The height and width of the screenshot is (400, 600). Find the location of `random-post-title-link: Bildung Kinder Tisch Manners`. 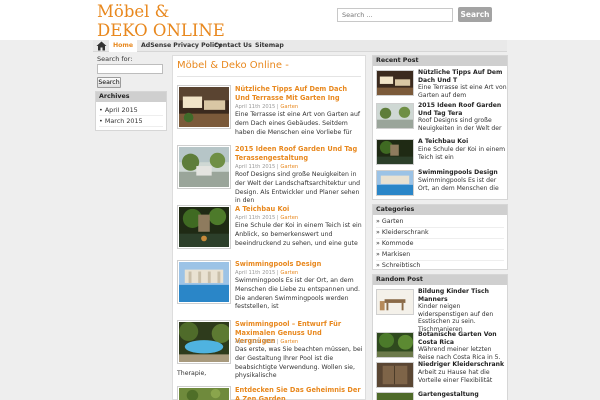

random-post-title-link: Bildung Kinder Tisch Manners is located at coordinates (462, 295).